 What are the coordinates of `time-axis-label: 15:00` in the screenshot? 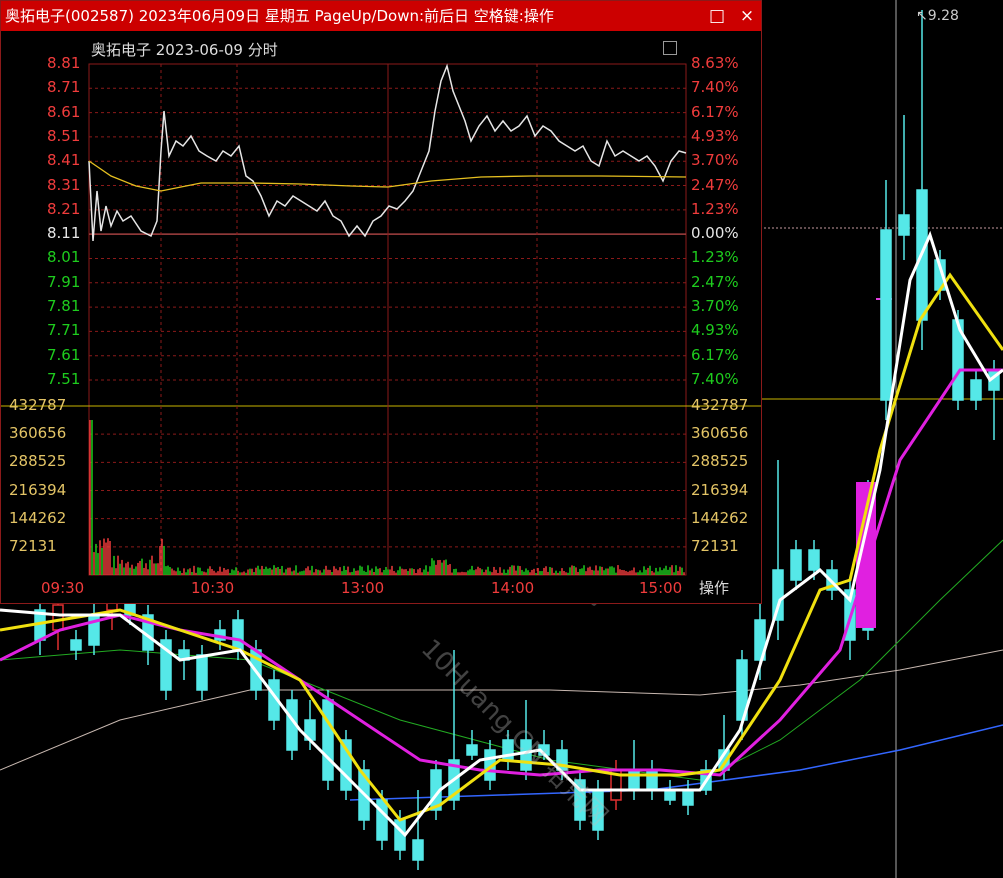 It's located at (661, 588).